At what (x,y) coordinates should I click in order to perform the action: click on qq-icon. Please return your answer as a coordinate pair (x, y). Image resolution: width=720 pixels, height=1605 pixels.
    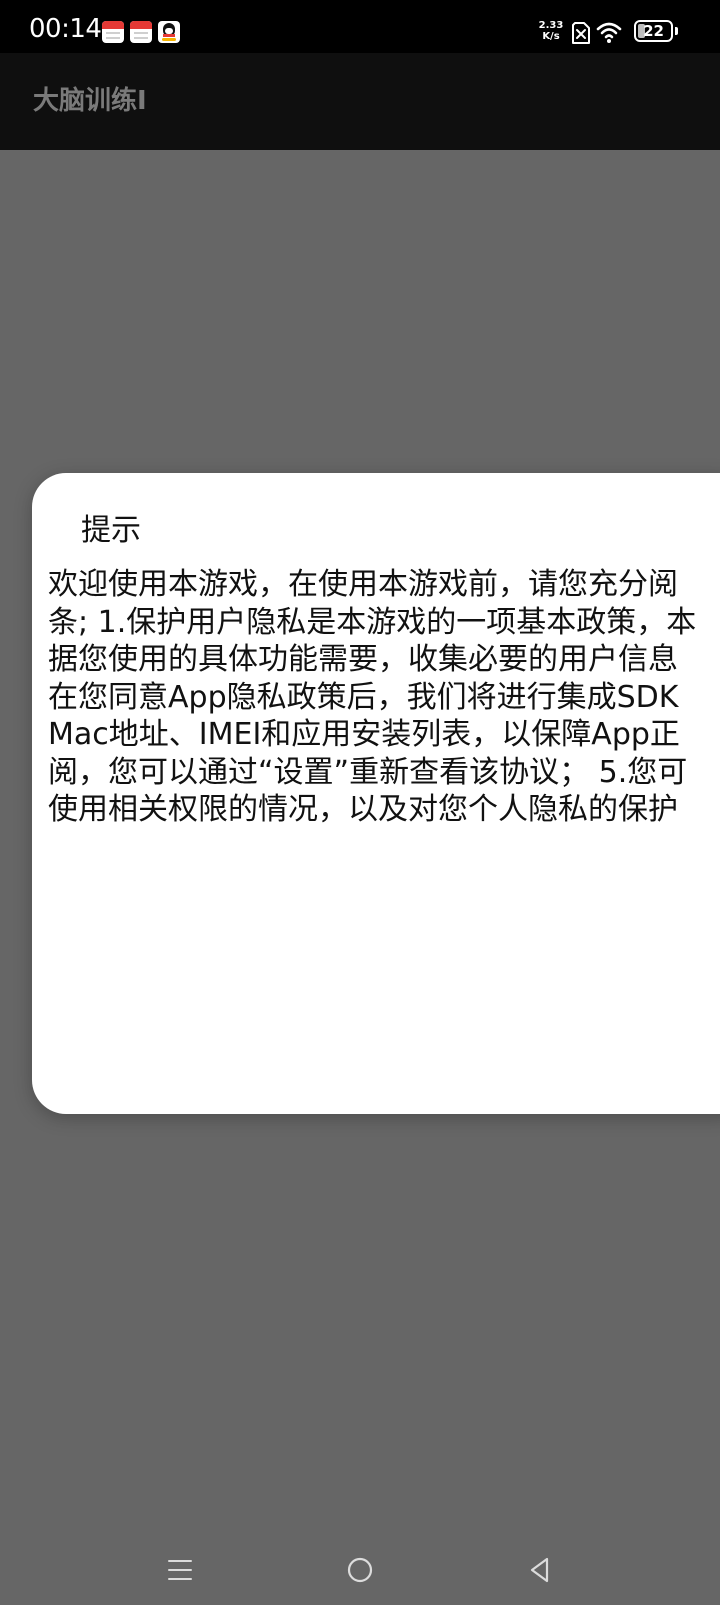
    Looking at the image, I should click on (169, 32).